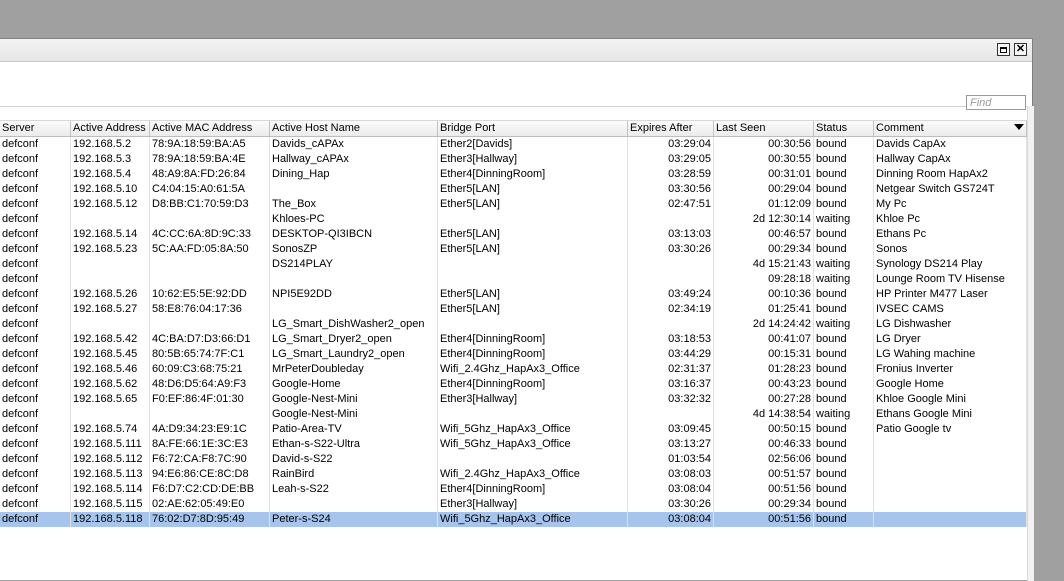  Describe the element at coordinates (35, 128) in the screenshot. I see `column-header-server: Server` at that location.